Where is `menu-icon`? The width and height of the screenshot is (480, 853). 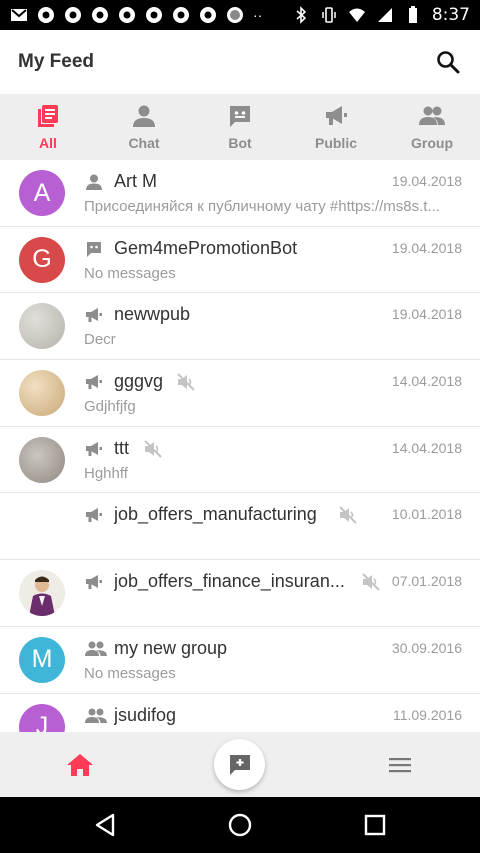
menu-icon is located at coordinates (400, 765).